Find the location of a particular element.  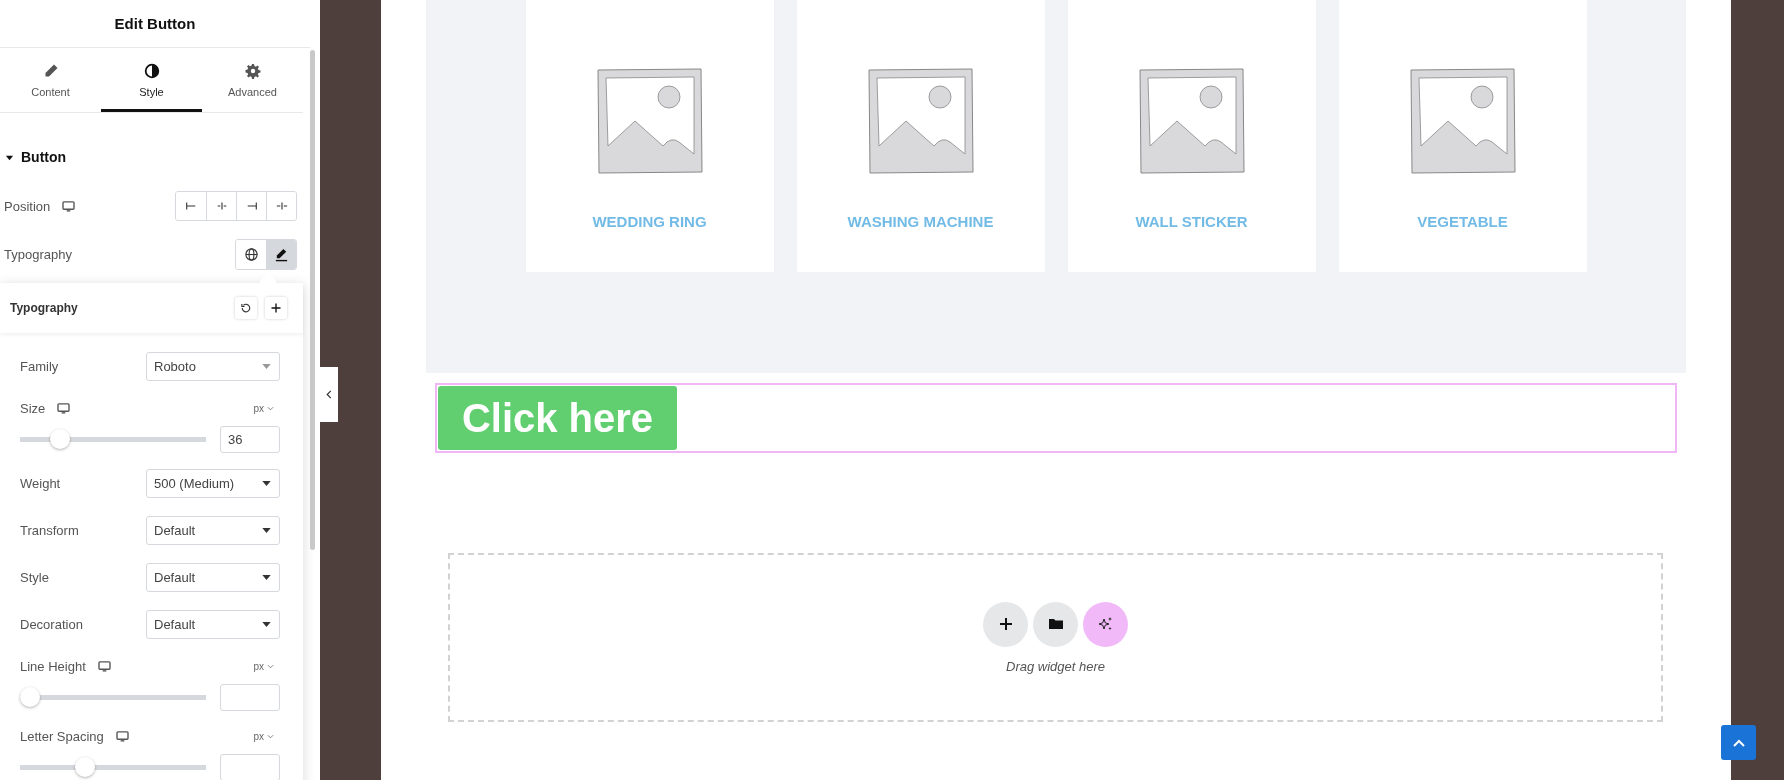

control-label: Weight is located at coordinates (40, 483).